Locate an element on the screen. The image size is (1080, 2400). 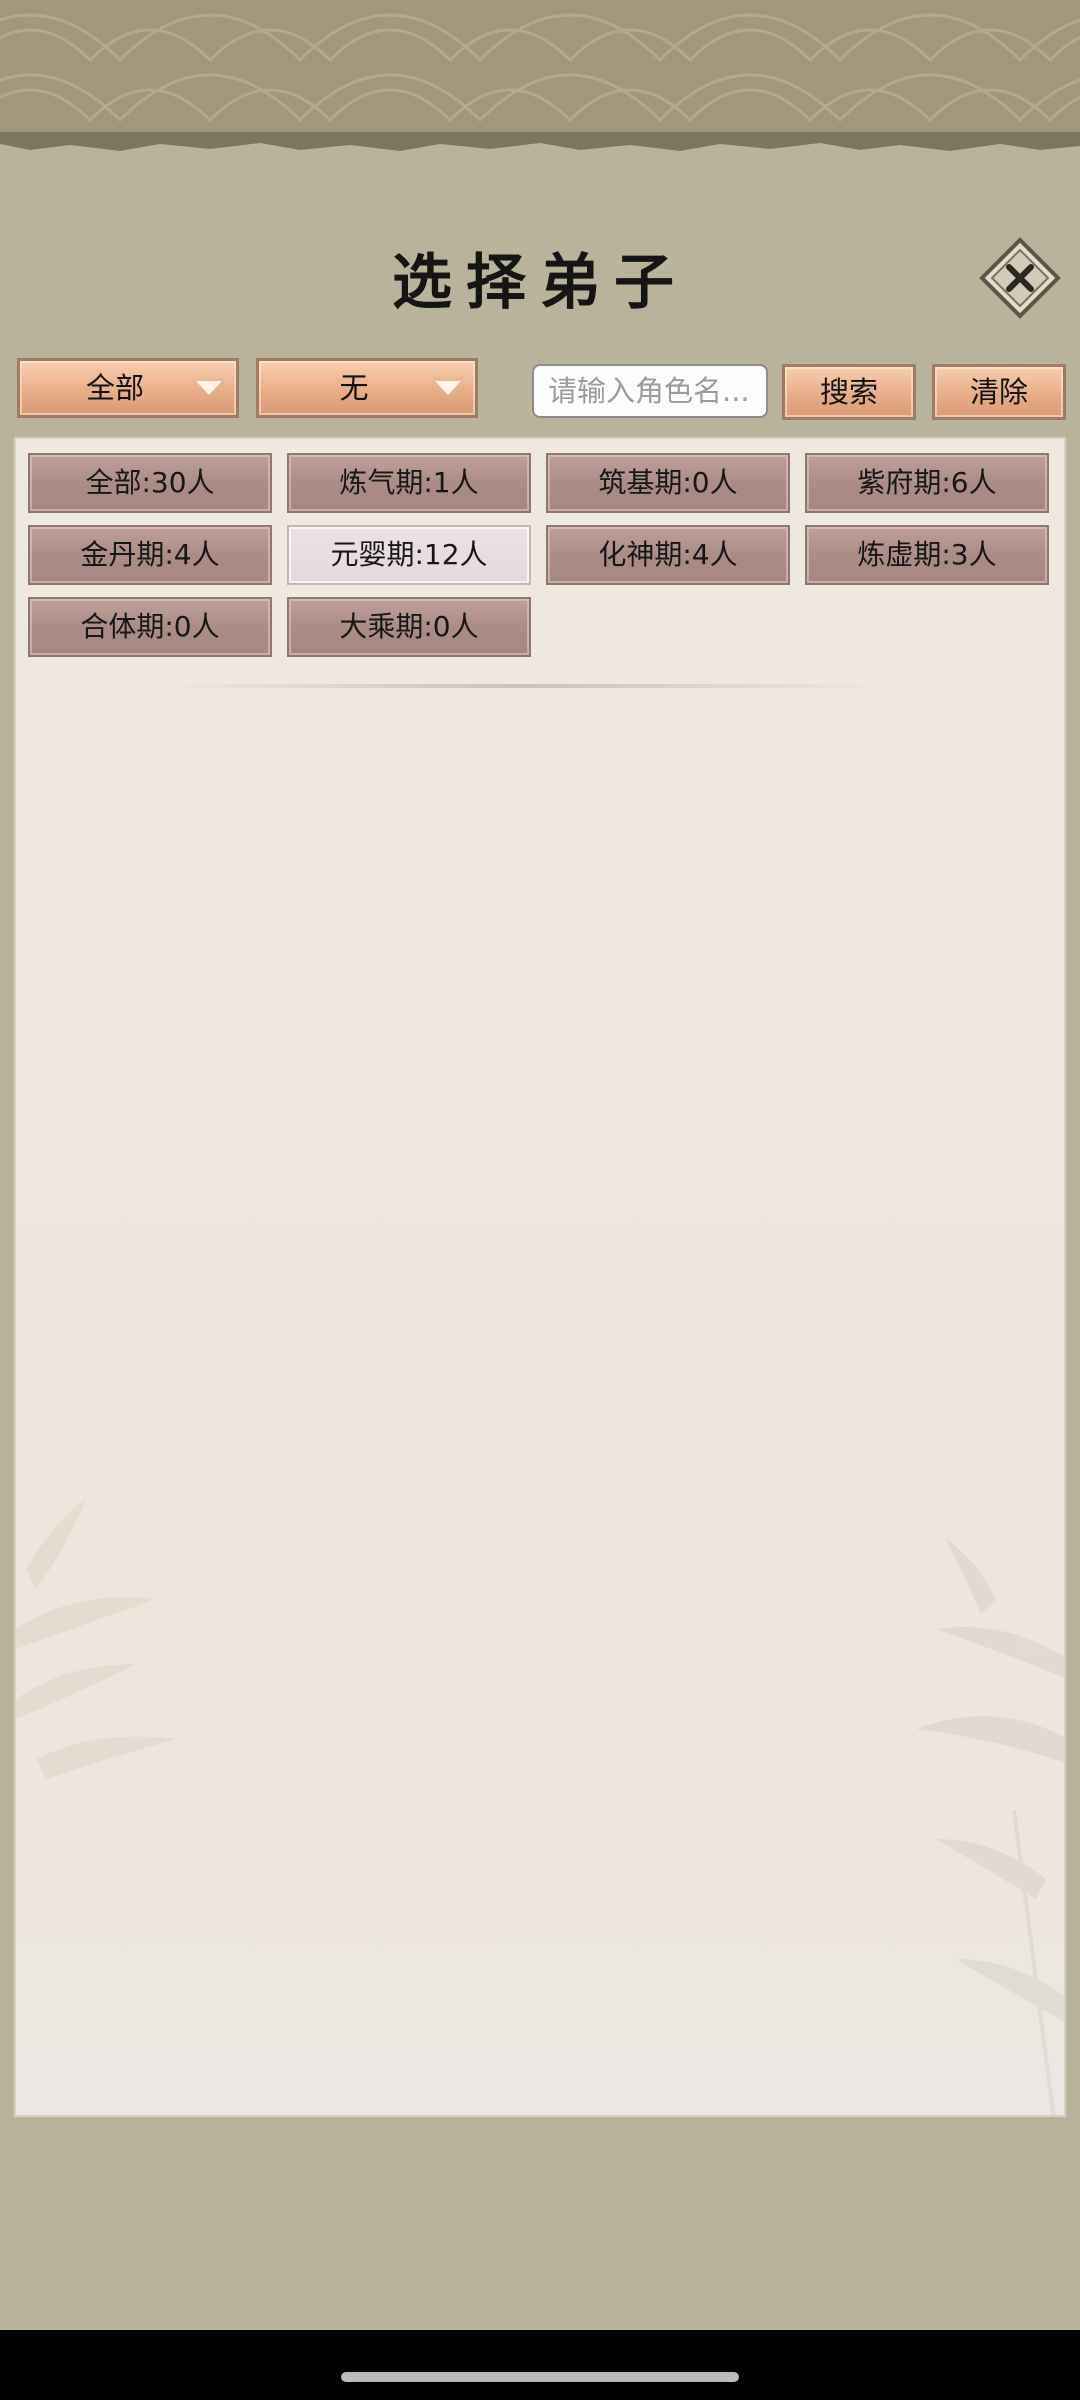
realm-filter-chip: 紫府期:6人 is located at coordinates (927, 483).